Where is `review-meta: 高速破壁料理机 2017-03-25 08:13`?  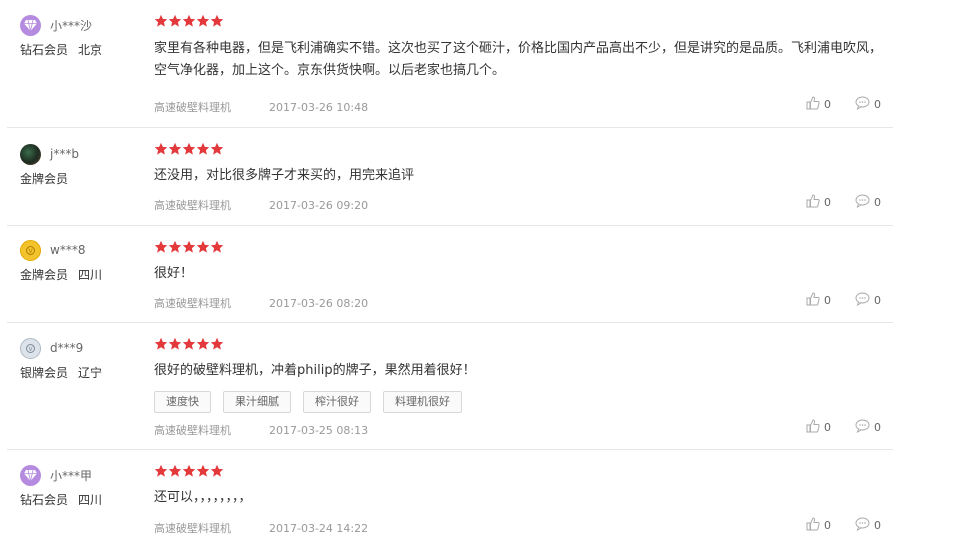 review-meta: 高速破壁料理机 2017-03-25 08:13 is located at coordinates (261, 430).